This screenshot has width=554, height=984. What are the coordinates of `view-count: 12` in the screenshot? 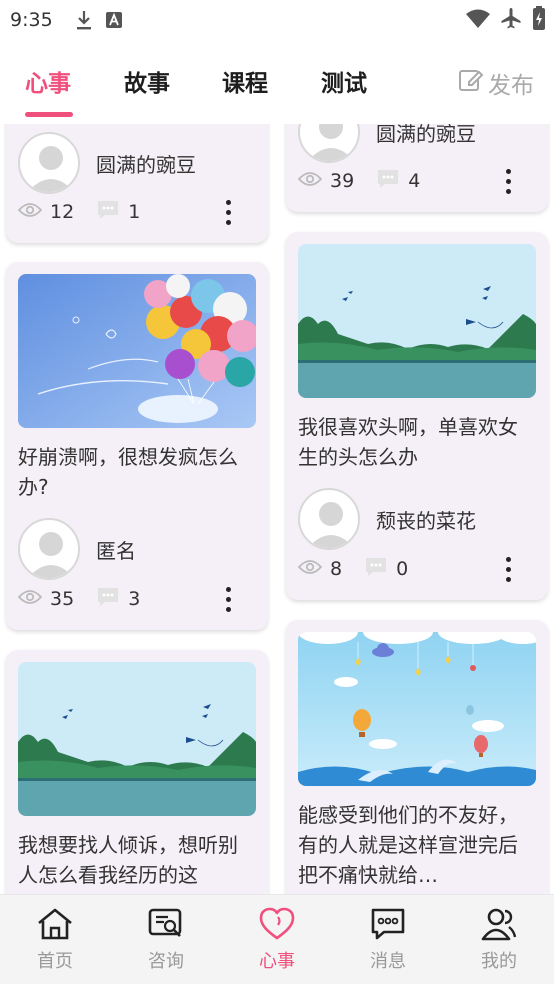 It's located at (62, 212).